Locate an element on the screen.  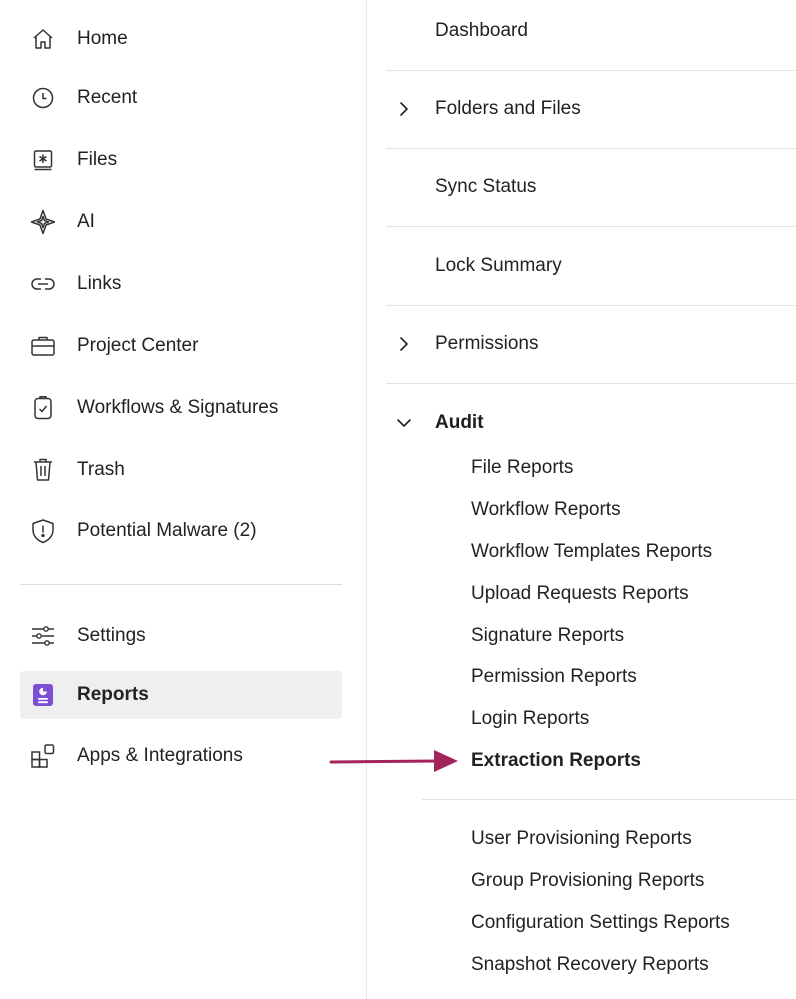
clipboard-check-icon is located at coordinates (43, 408).